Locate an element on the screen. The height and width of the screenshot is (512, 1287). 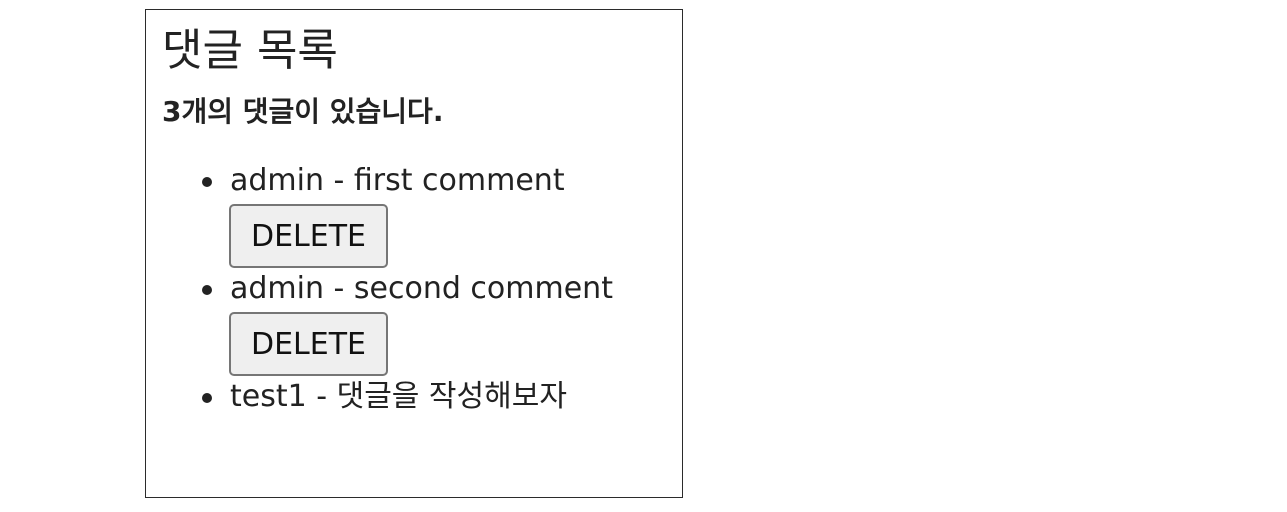
list-item: admin - second comment DELETE is located at coordinates (442, 323).